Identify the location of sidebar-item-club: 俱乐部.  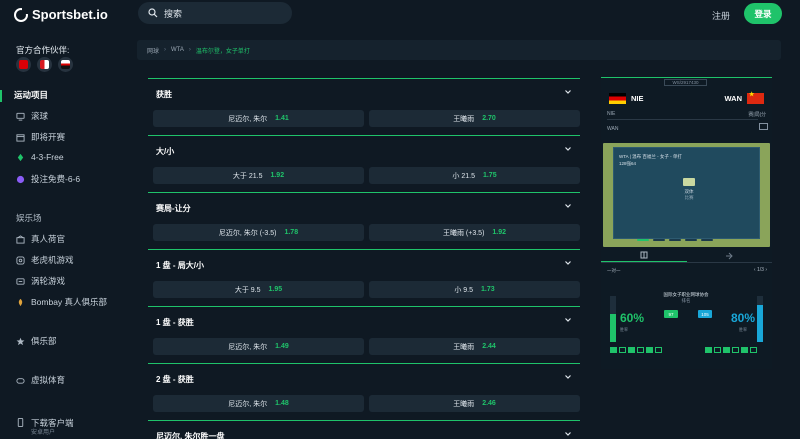
(36, 341).